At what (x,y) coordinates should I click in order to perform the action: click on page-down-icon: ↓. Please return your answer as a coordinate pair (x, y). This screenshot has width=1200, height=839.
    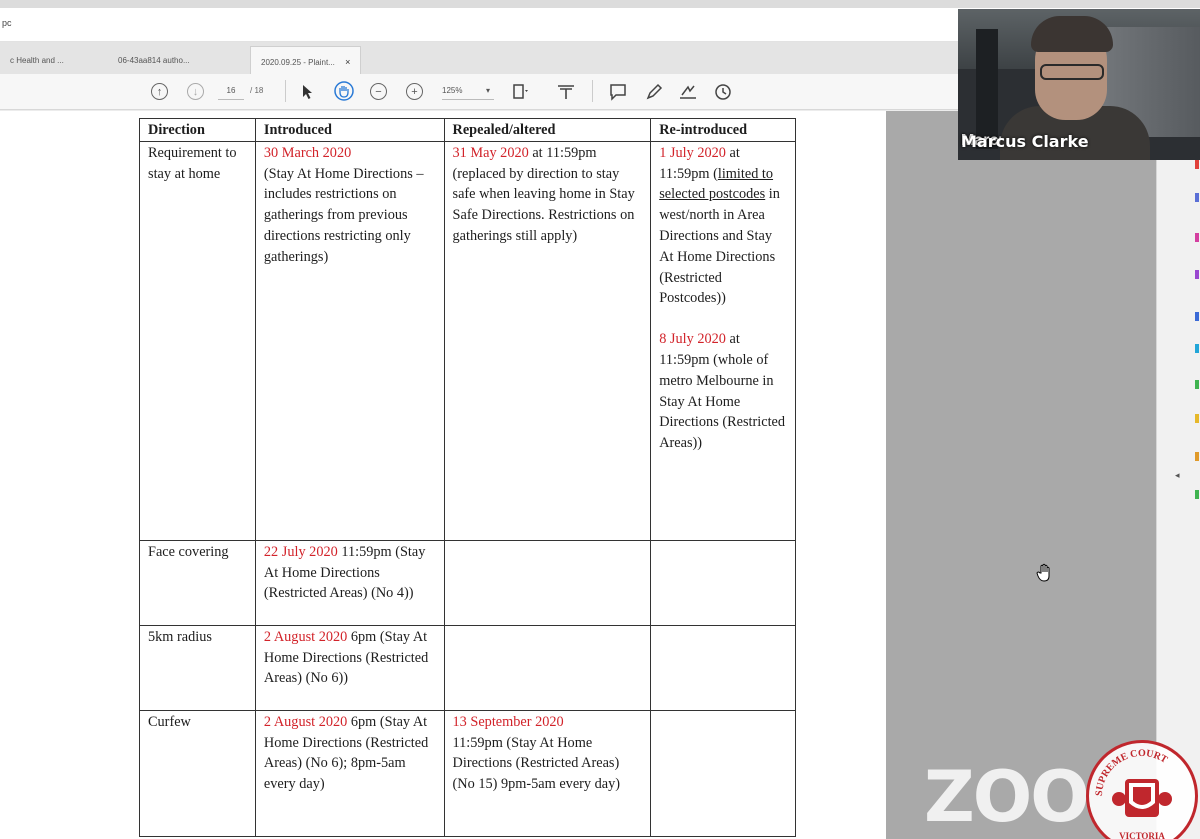
    Looking at the image, I should click on (195, 91).